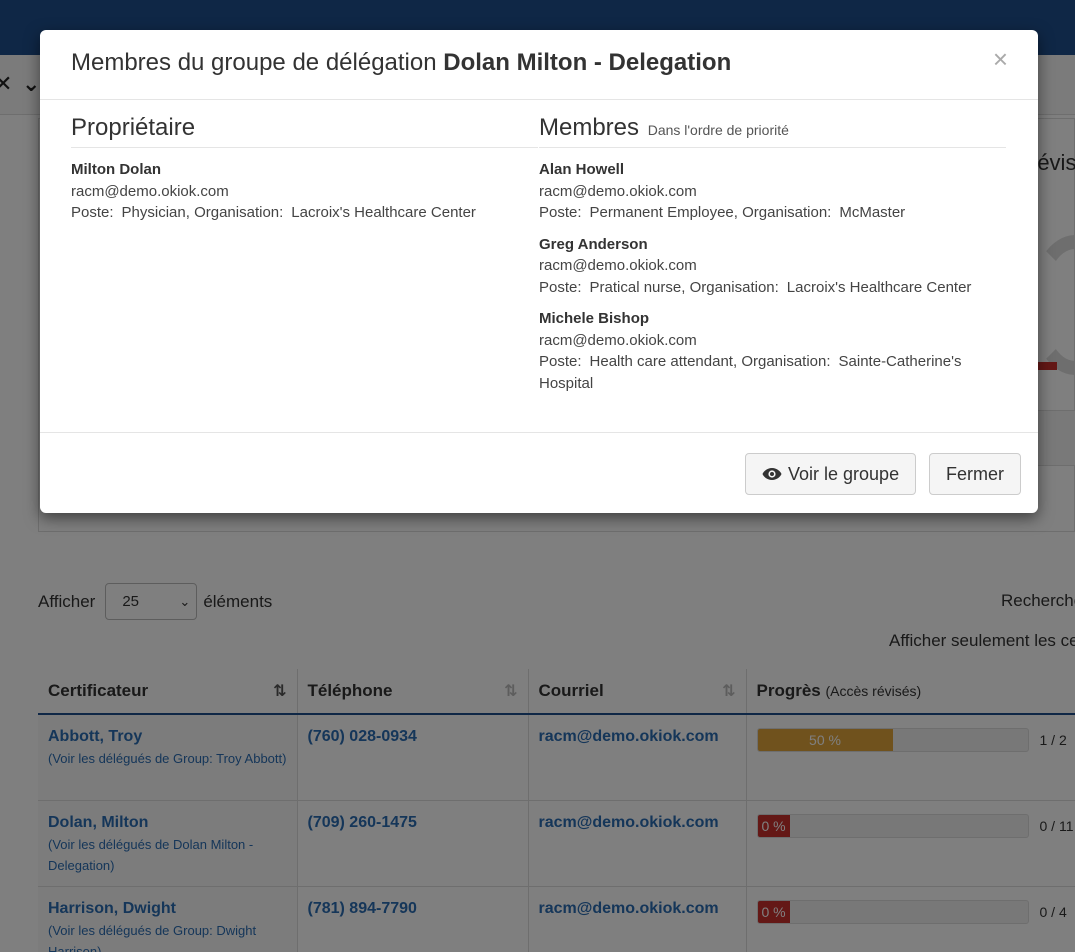  Describe the element at coordinates (1000, 59) in the screenshot. I see `close-icon: ×` at that location.